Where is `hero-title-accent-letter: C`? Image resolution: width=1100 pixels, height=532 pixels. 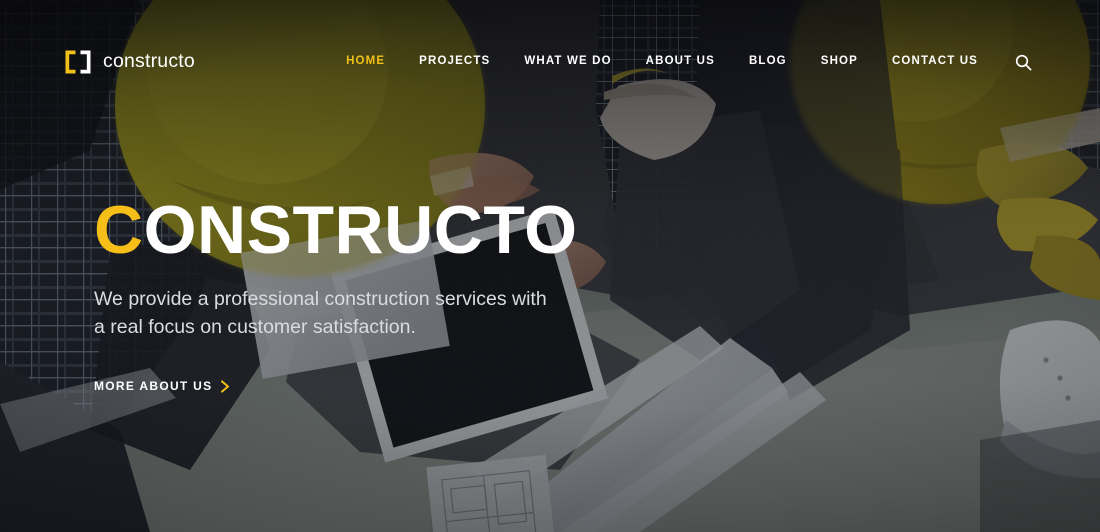 hero-title-accent-letter: C is located at coordinates (119, 230).